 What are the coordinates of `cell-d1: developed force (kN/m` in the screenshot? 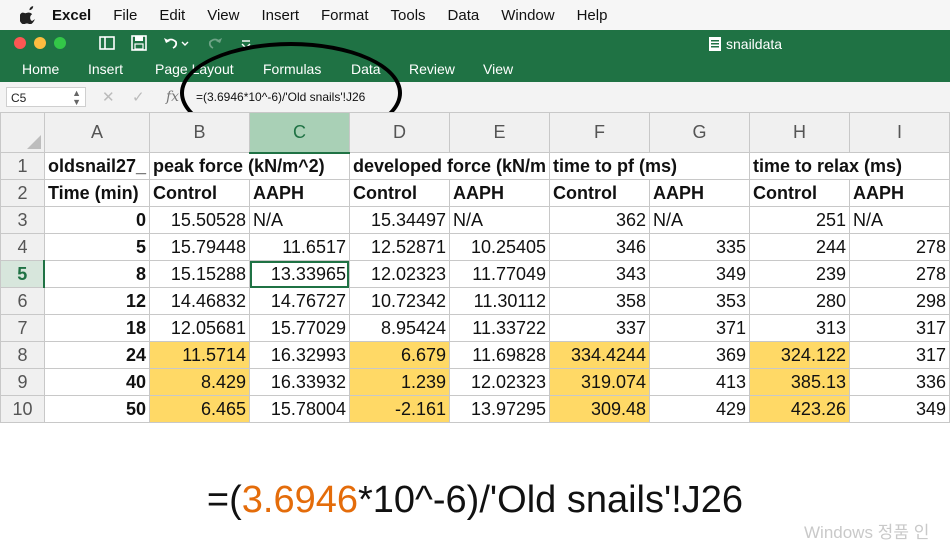 It's located at (449, 166).